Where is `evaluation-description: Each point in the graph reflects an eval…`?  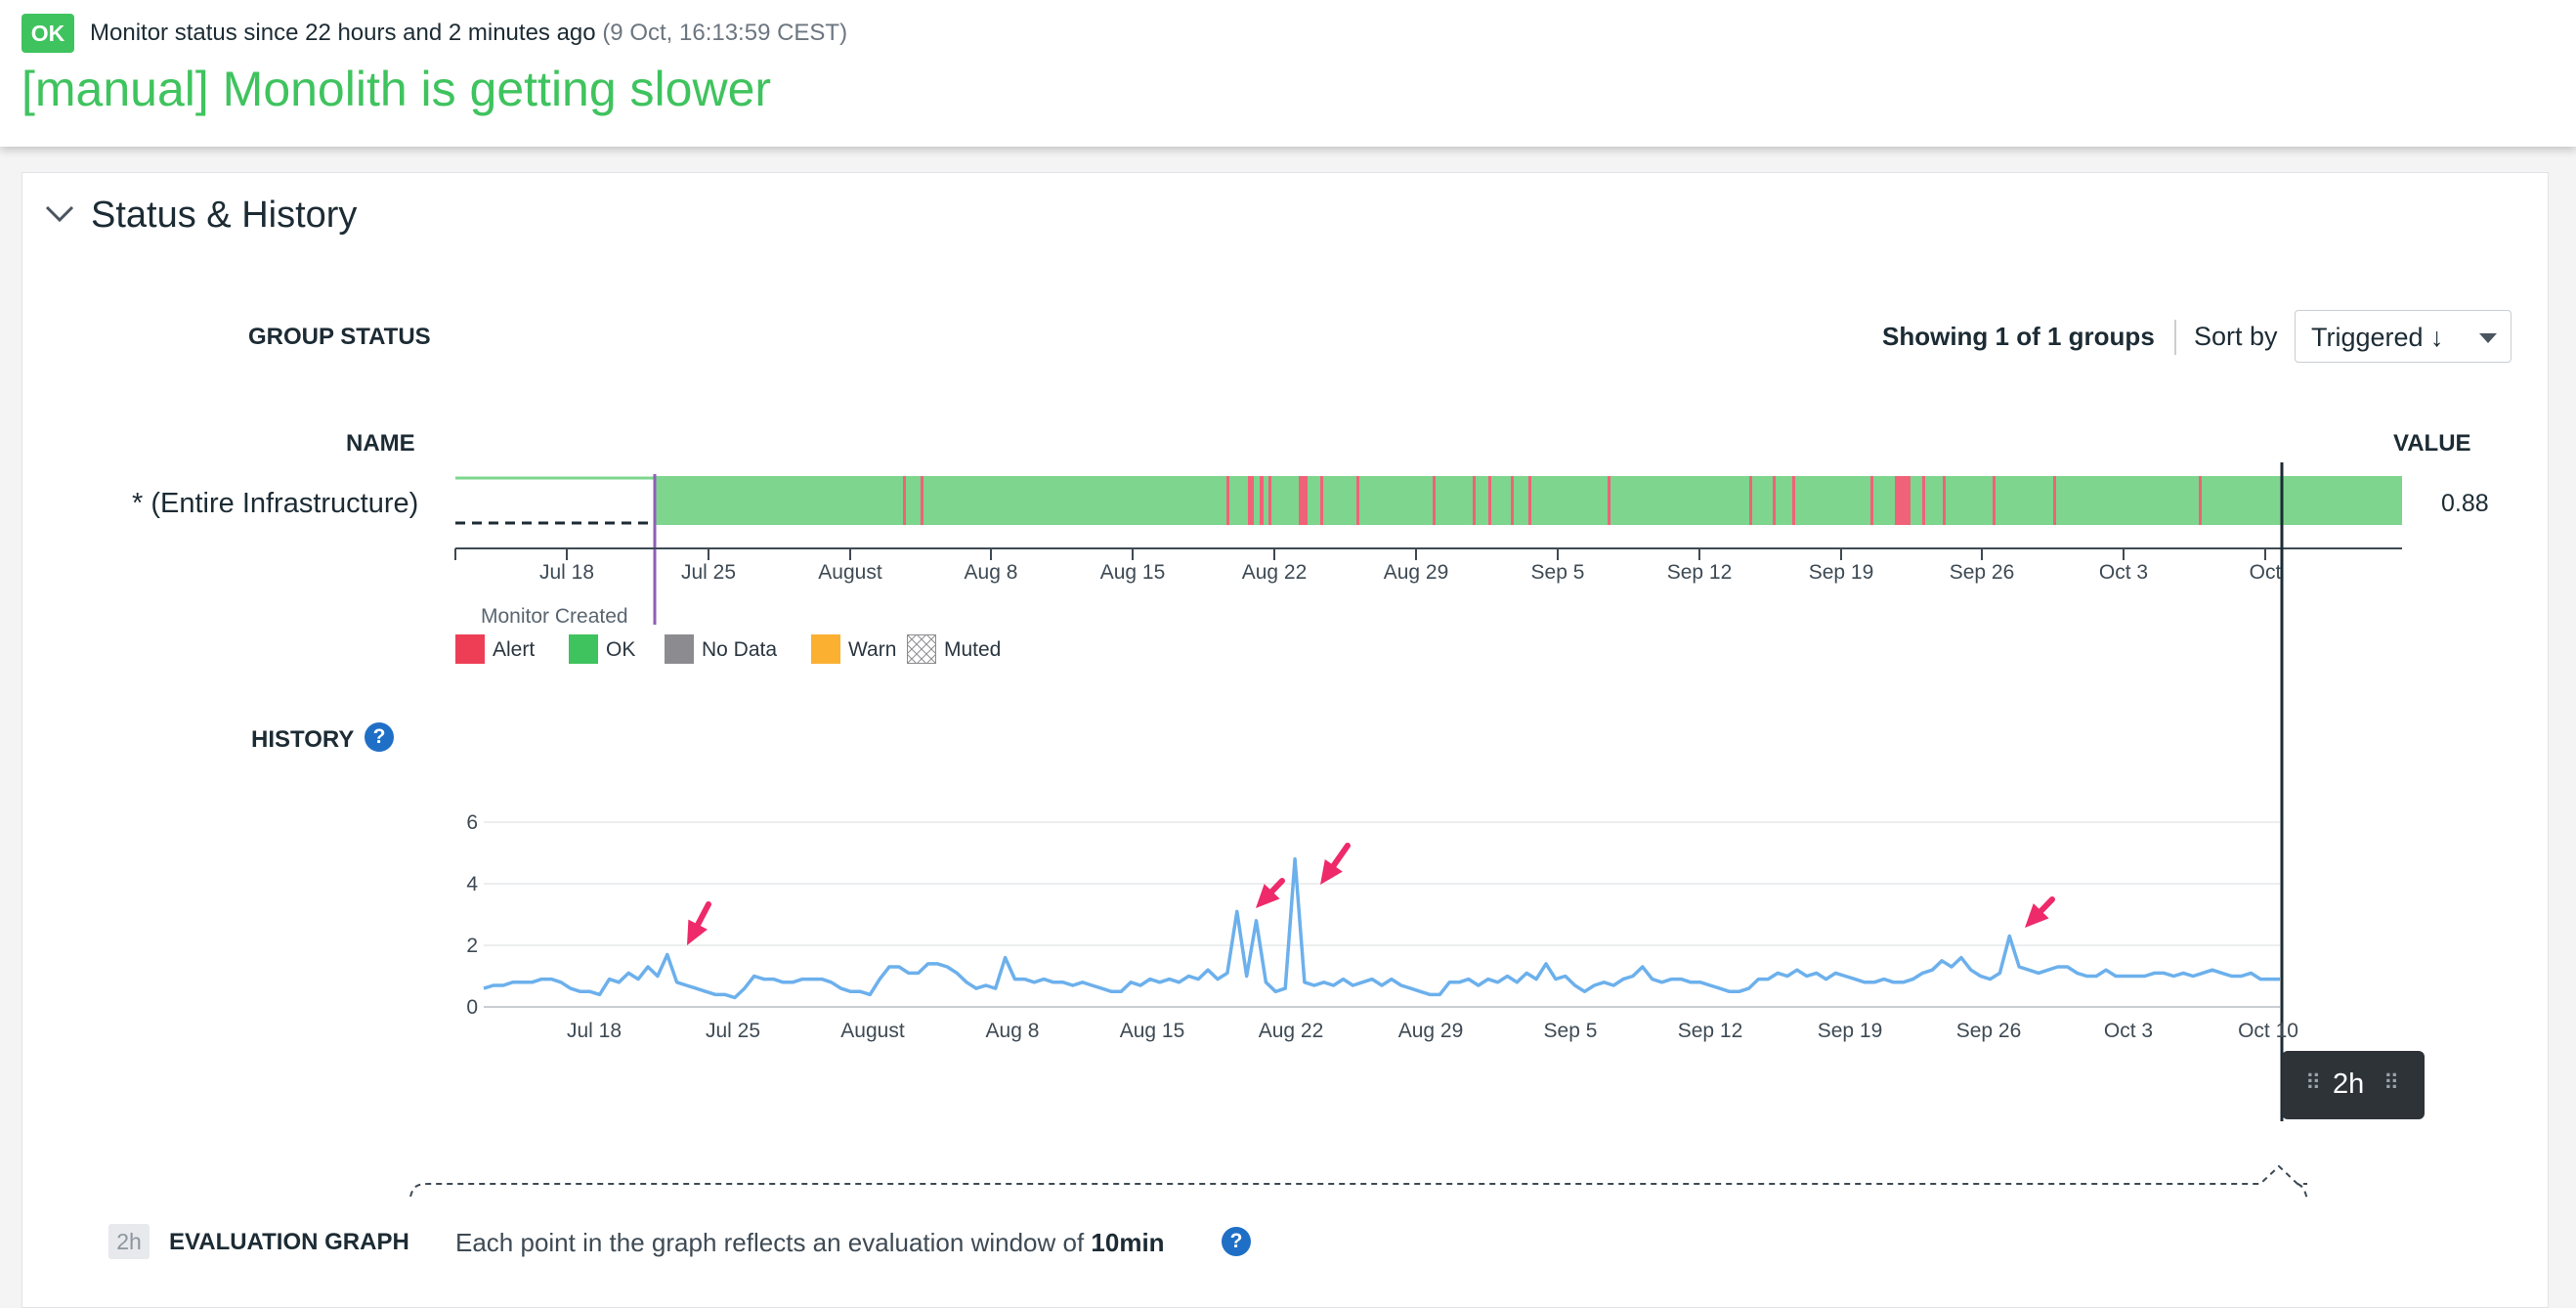
evaluation-description: Each point in the graph reflects an eval… is located at coordinates (810, 1243).